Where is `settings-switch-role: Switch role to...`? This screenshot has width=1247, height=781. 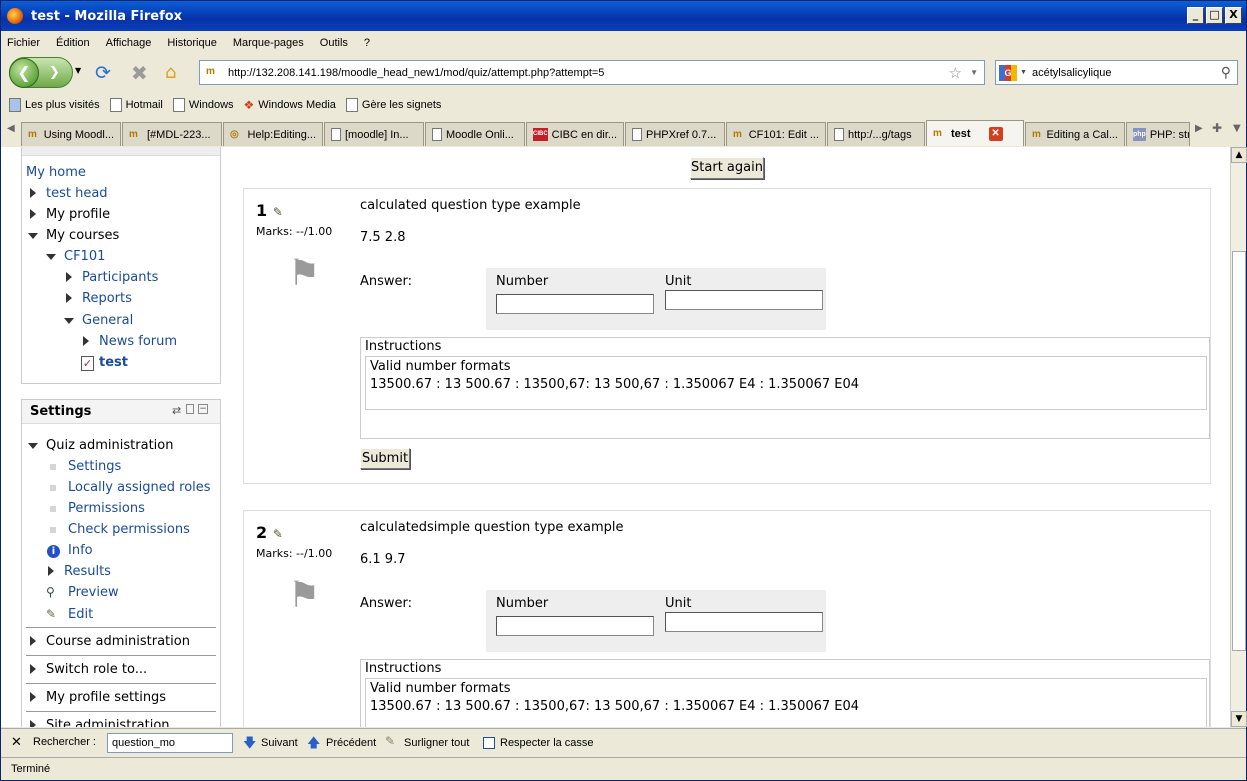
settings-switch-role: Switch role to... is located at coordinates (88, 669).